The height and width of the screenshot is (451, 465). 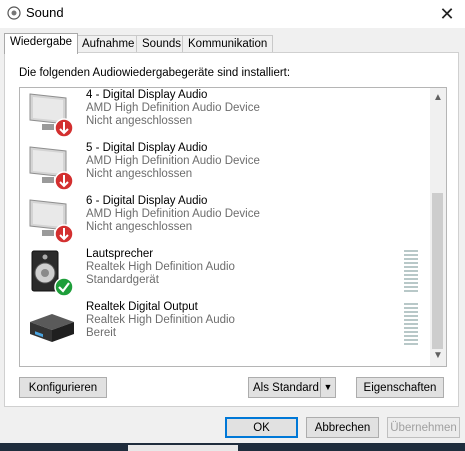 I want to click on window-title: Sound, so click(x=45, y=12).